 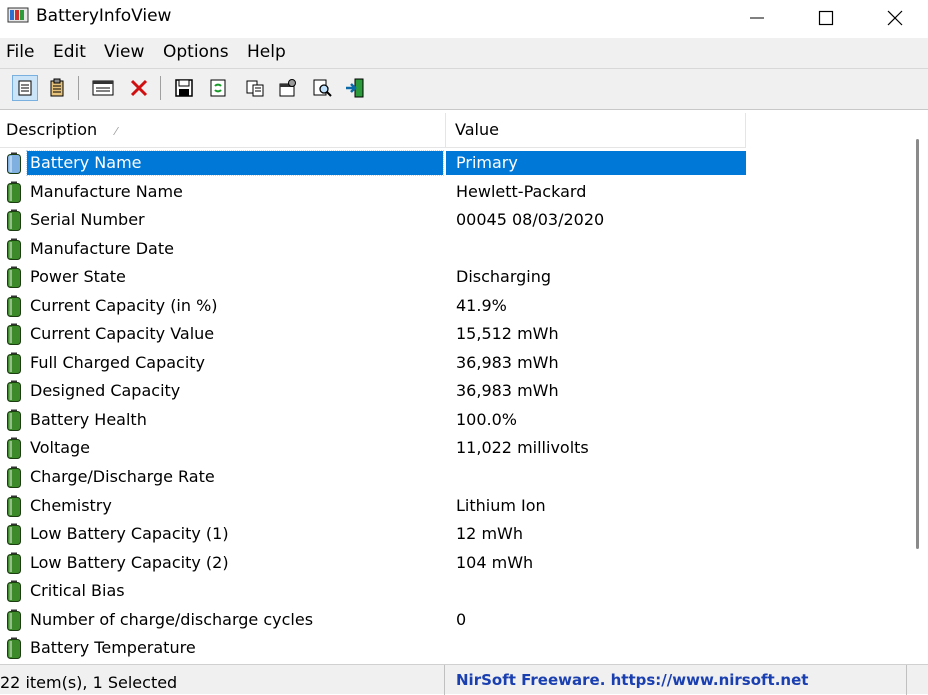 I want to click on row-value: 12 mWh, so click(x=489, y=534).